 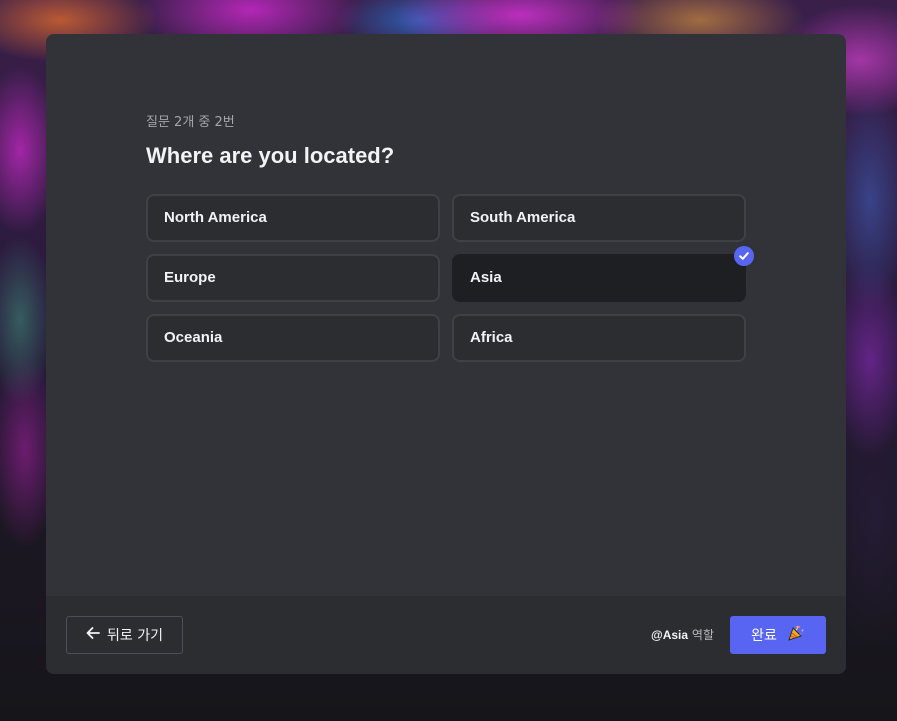 What do you see at coordinates (670, 635) in the screenshot?
I see `role-mention: @Asia` at bounding box center [670, 635].